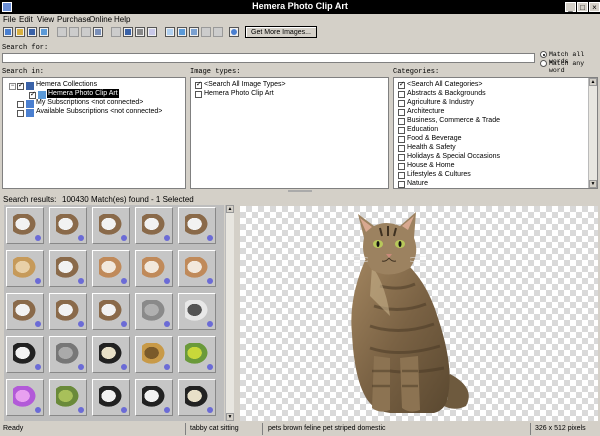  Describe the element at coordinates (100, 19) in the screenshot. I see `menu-online: Online` at that location.